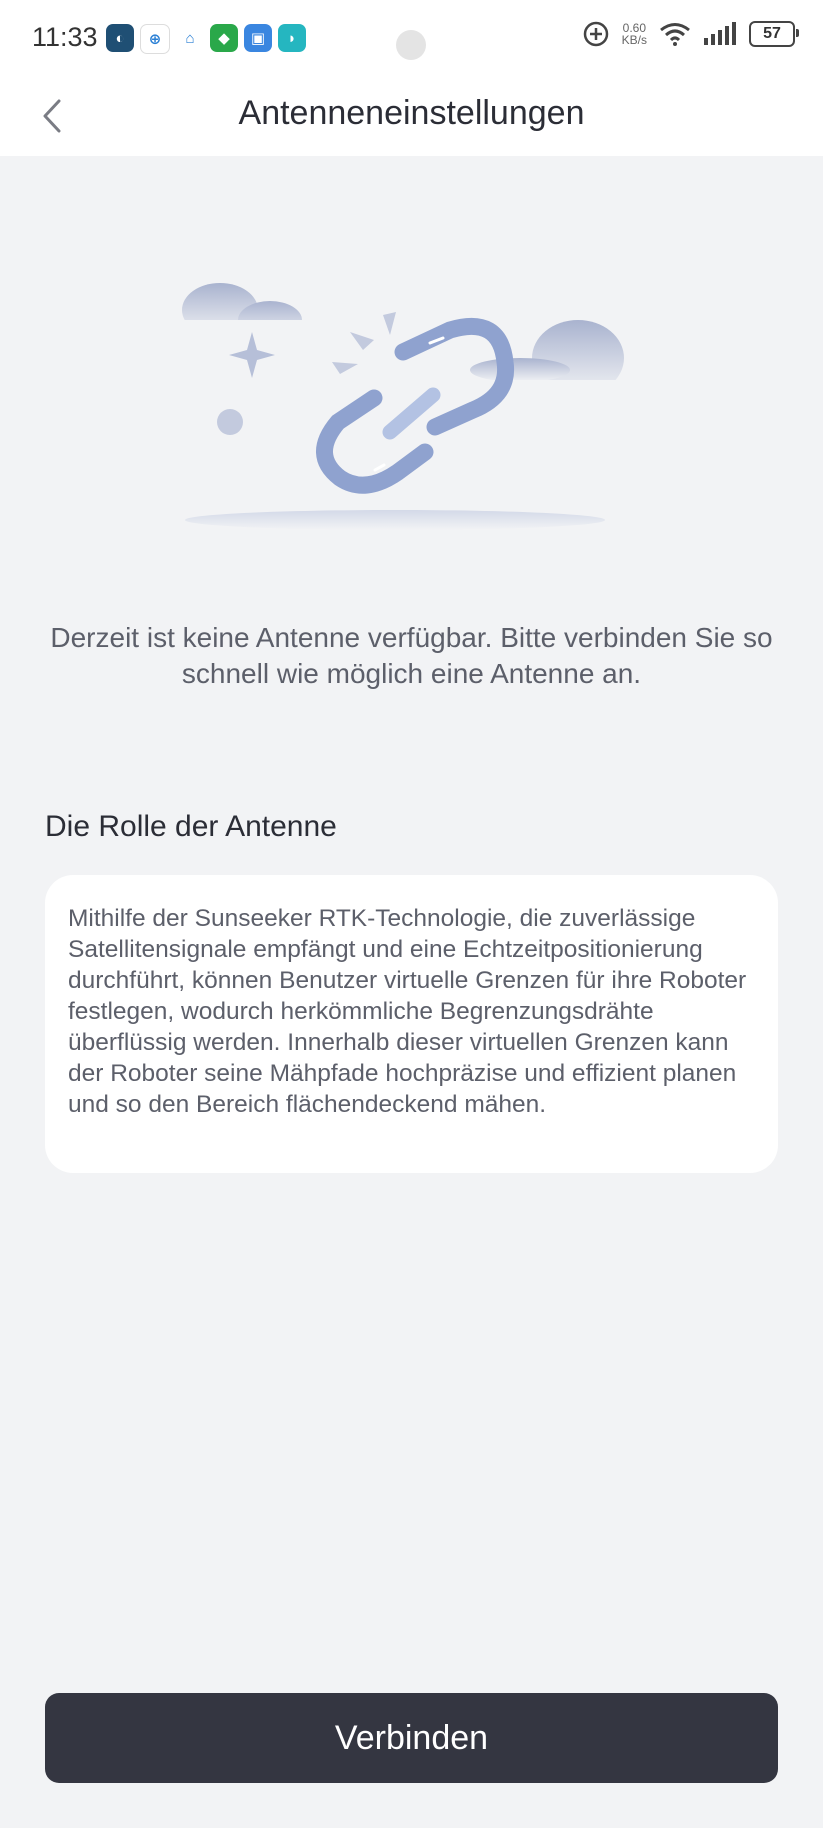  I want to click on status-indicators: 0.60 KB/s 57, so click(690, 34).